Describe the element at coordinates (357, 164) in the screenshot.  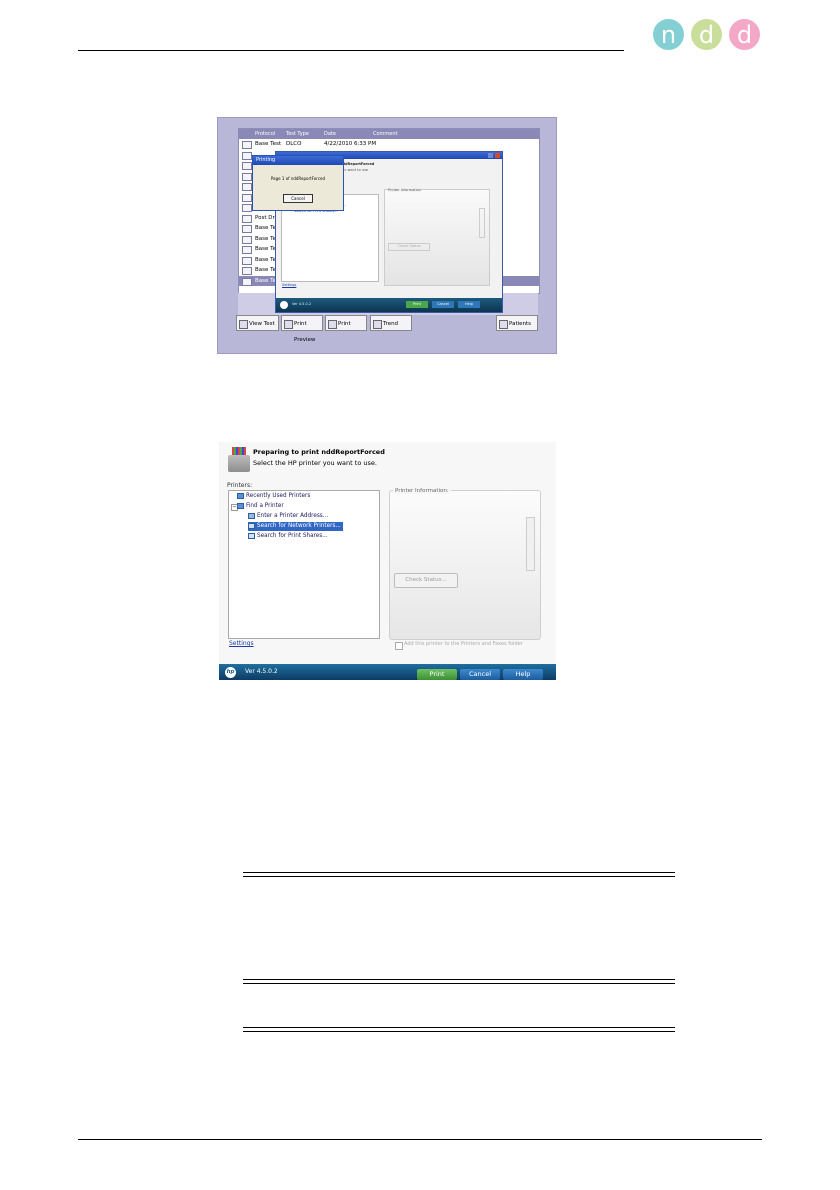
I see `dialog-small-title: nddReportForced` at that location.